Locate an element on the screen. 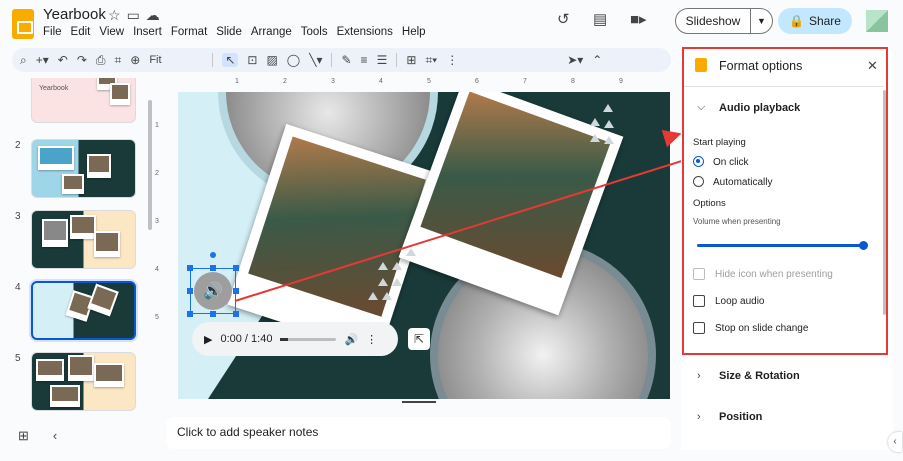  menu-insert: Insert is located at coordinates (150, 32).